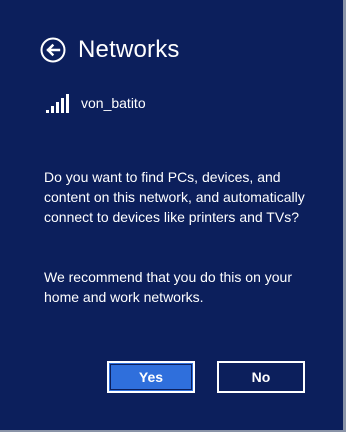 The width and height of the screenshot is (346, 432). Describe the element at coordinates (57, 103) in the screenshot. I see `wifi-signal-icon` at that location.